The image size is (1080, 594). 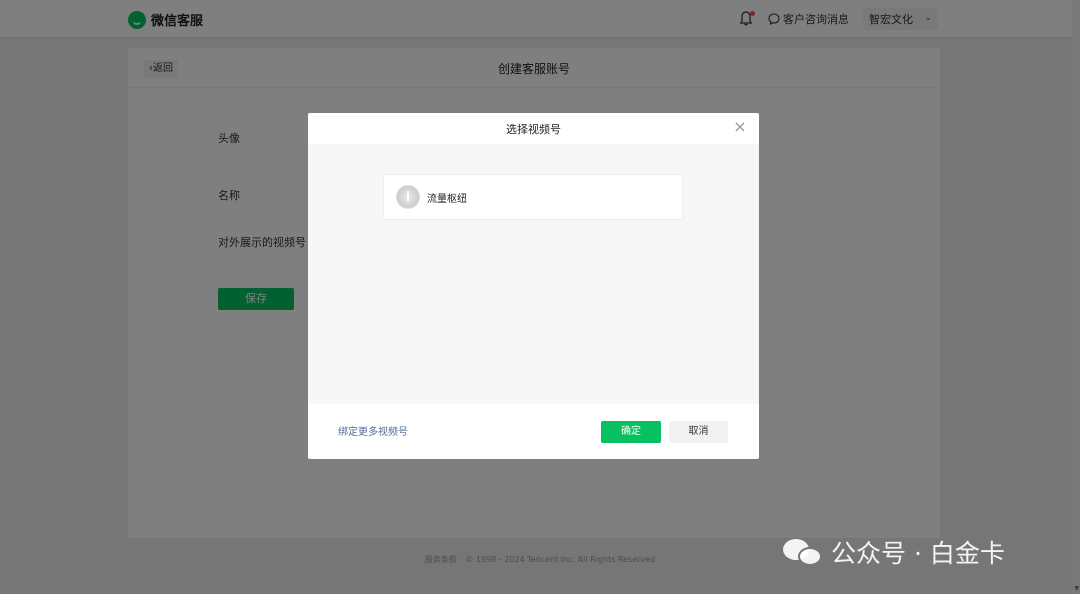 I want to click on confirm-button: 确定, so click(x=631, y=432).